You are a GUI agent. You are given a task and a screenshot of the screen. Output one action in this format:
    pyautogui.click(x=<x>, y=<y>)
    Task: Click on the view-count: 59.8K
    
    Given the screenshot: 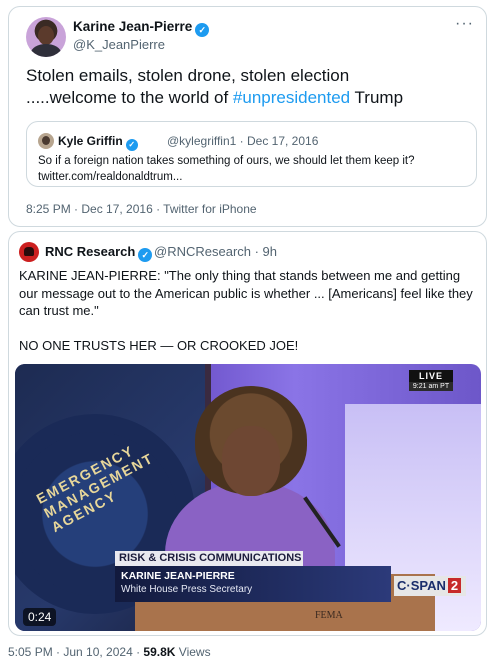 What is the action you would take?
    pyautogui.click(x=159, y=652)
    